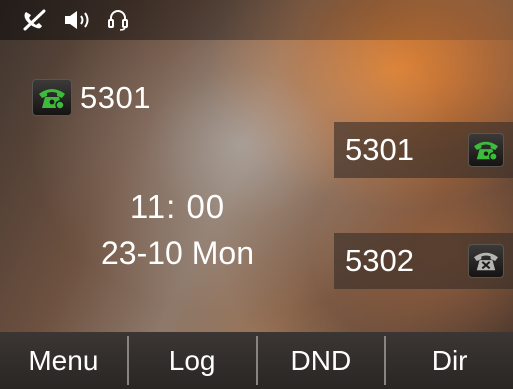  Describe the element at coordinates (115, 97) in the screenshot. I see `account-label: 5301` at that location.